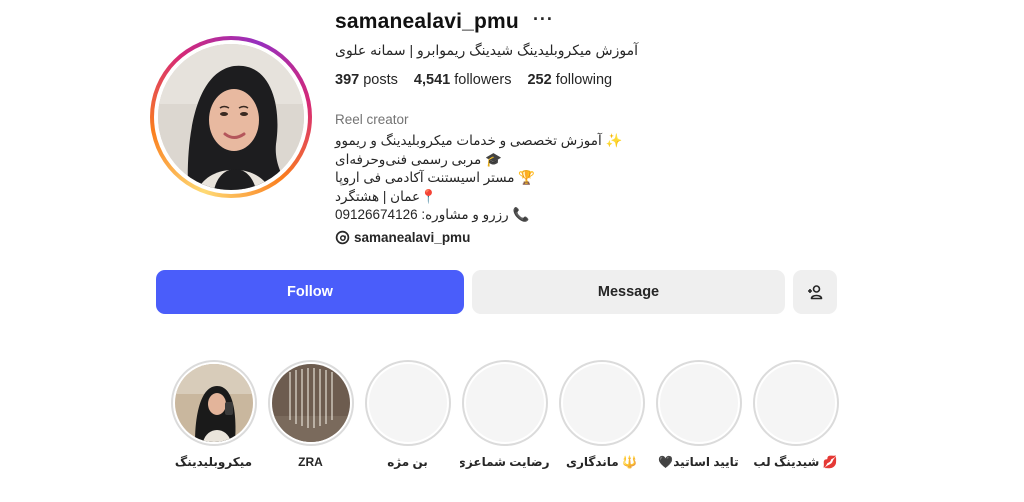 This screenshot has height=502, width=1024. I want to click on highlight-label: 🔱 ماندگاری, so click(601, 462).